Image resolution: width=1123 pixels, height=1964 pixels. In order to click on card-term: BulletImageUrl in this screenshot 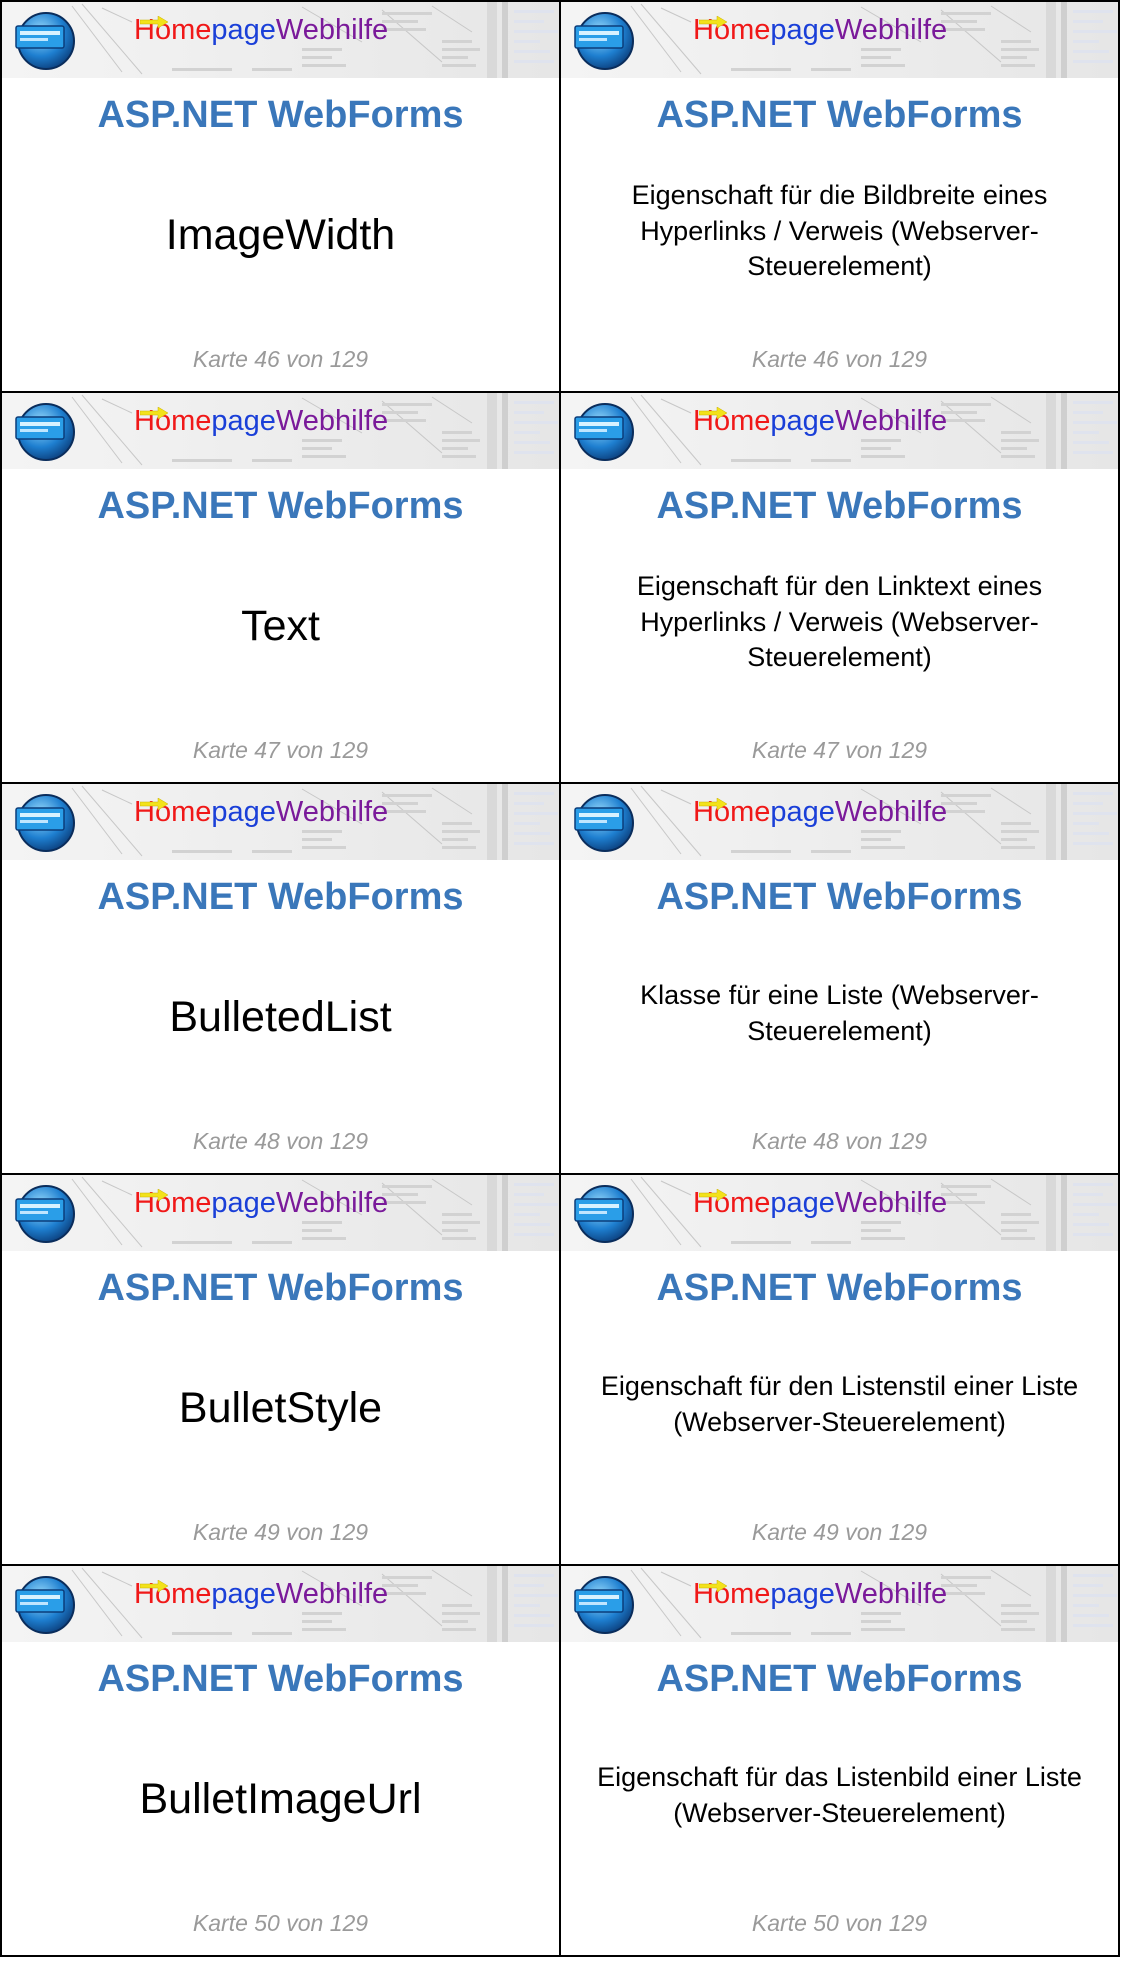, I will do `click(280, 1799)`.